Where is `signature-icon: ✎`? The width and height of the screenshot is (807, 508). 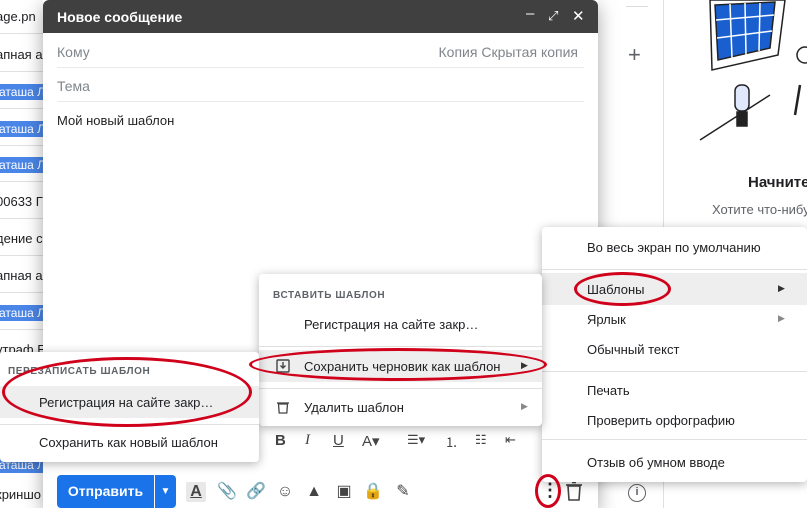
signature-icon: ✎ is located at coordinates (403, 492).